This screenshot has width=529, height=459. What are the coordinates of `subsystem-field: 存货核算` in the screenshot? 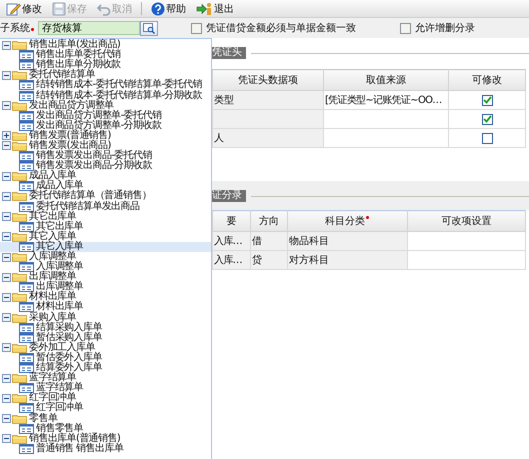 It's located at (89, 28).